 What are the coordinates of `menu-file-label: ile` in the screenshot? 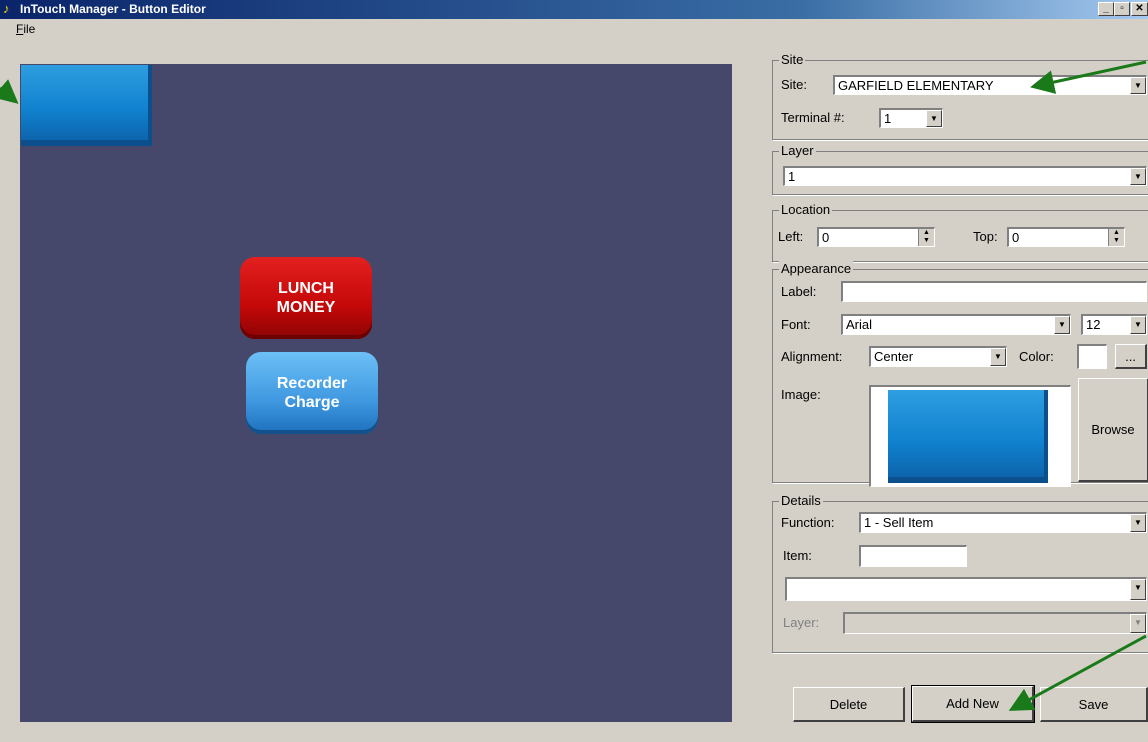 It's located at (29, 29).